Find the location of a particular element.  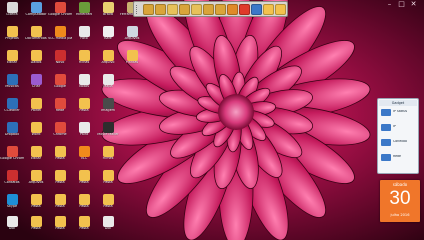

desktop-icon: Chrome is located at coordinates (60, 133).